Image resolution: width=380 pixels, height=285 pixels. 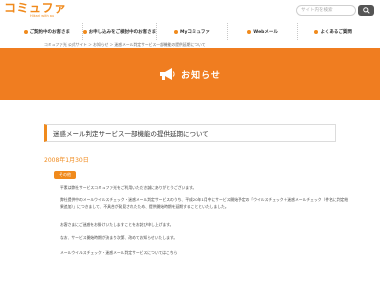 What do you see at coordinates (190, 133) in the screenshot?
I see `article-title: 迷惑メール判定サービス一部機能の提供延期について` at bounding box center [190, 133].